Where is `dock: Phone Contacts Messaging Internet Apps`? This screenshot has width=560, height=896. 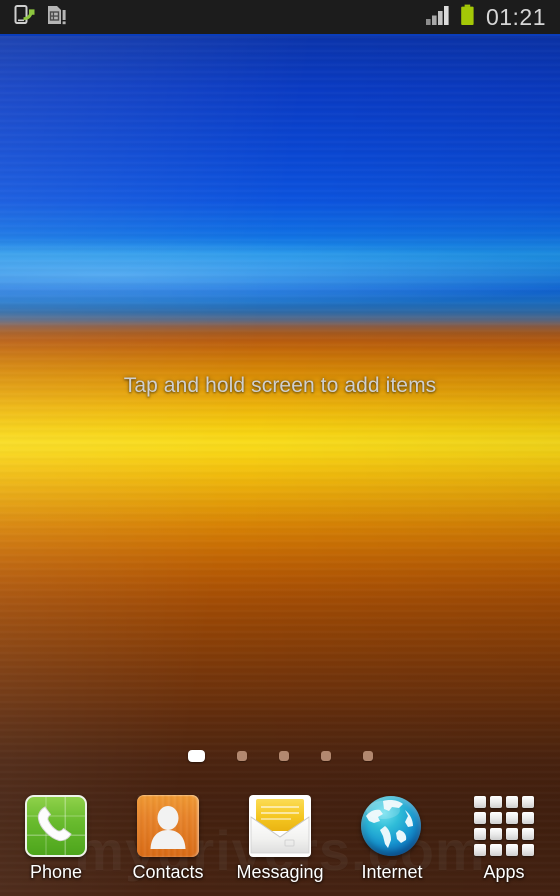
dock: Phone Contacts Messaging Internet Apps is located at coordinates (280, 842).